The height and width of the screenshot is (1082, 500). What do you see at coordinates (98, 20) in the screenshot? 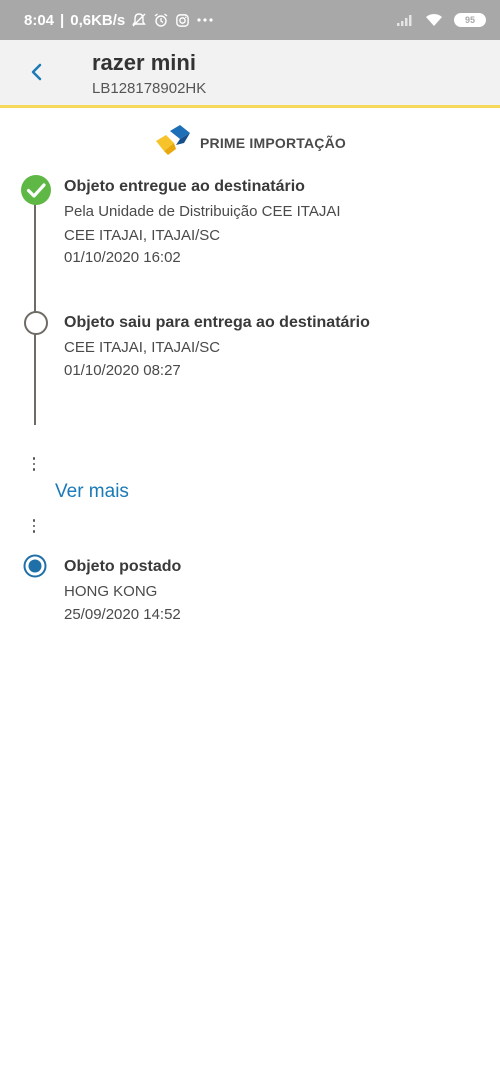
I see `network-speed: 0,6KB/s` at bounding box center [98, 20].